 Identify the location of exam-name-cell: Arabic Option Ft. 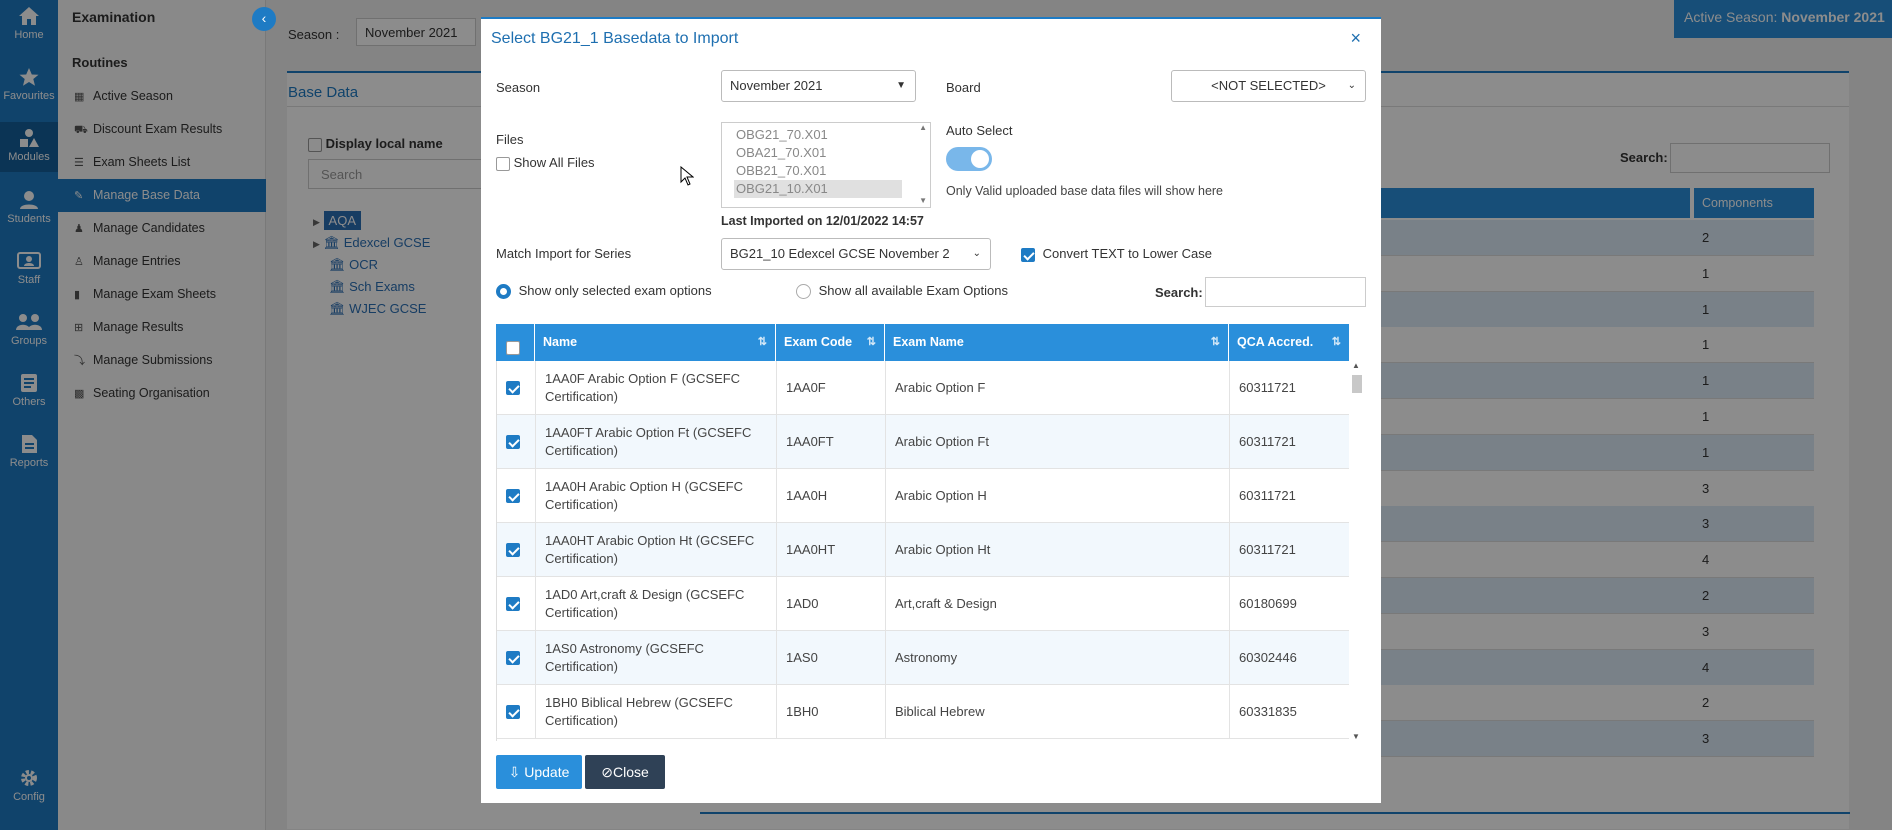
(1058, 442).